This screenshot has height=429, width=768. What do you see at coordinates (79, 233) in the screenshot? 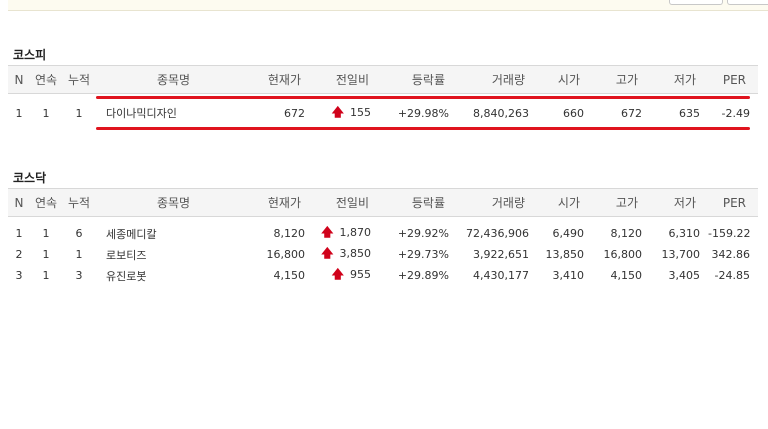
I see `row-total: 6` at bounding box center [79, 233].